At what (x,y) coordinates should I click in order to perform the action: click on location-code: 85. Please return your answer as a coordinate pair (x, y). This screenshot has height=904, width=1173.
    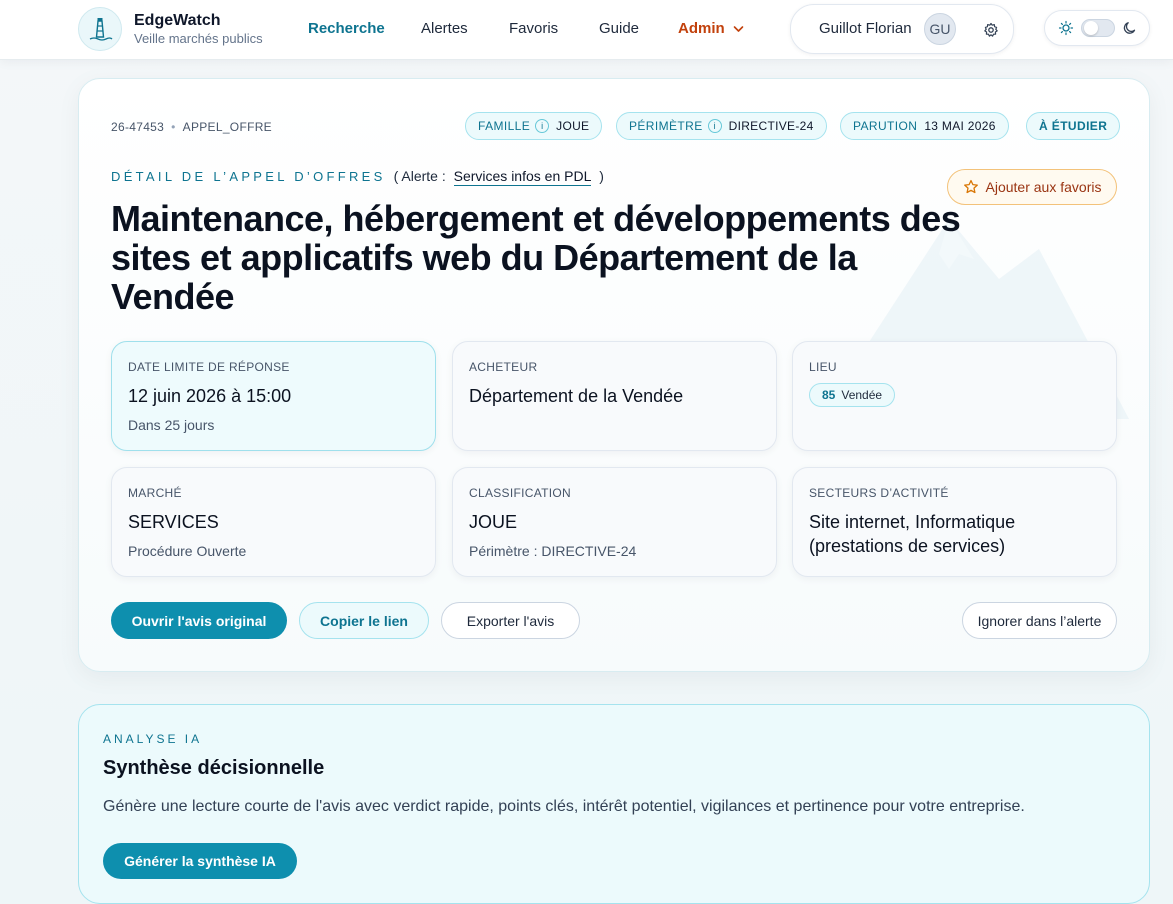
    Looking at the image, I should click on (829, 395).